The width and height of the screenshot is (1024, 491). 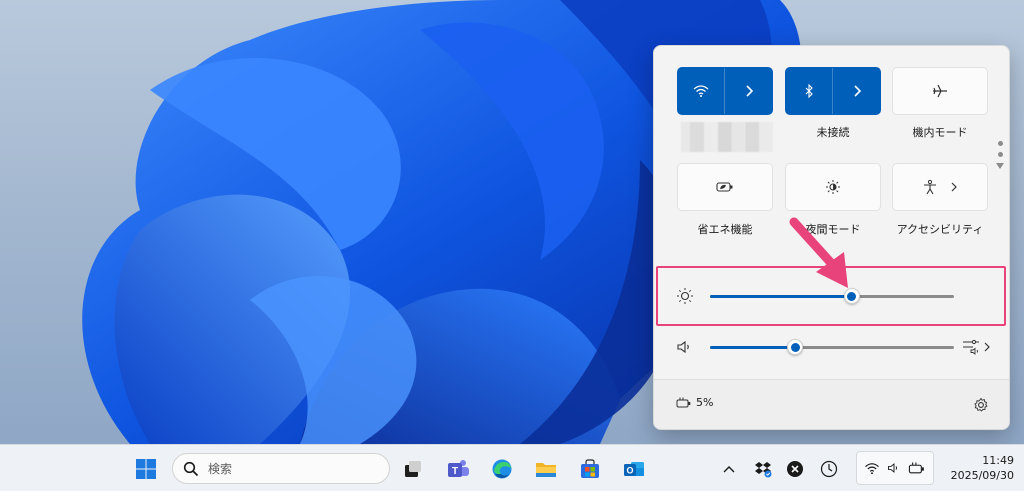 I want to click on bluetooth-toggle, so click(x=809, y=91).